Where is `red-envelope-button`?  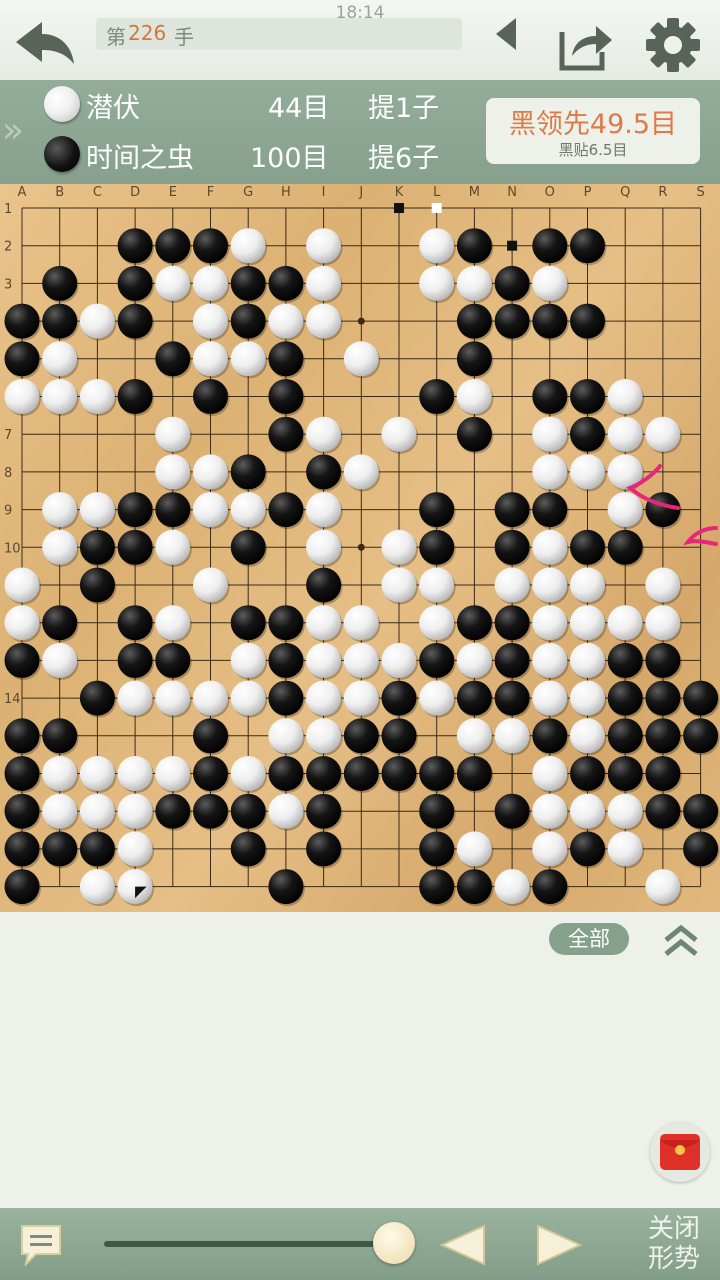 red-envelope-button is located at coordinates (680, 1152).